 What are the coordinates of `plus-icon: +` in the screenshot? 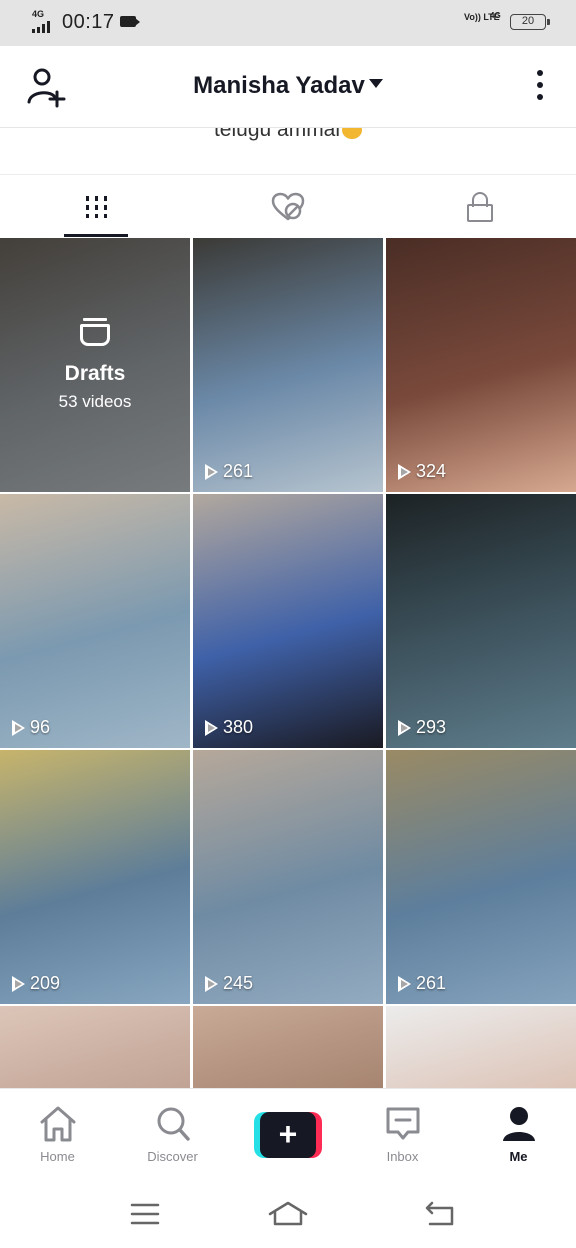 It's located at (288, 1135).